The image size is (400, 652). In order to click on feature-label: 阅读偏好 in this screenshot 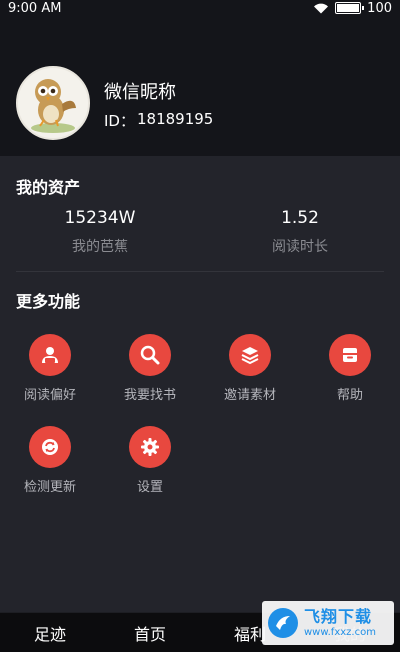, I will do `click(49, 395)`.